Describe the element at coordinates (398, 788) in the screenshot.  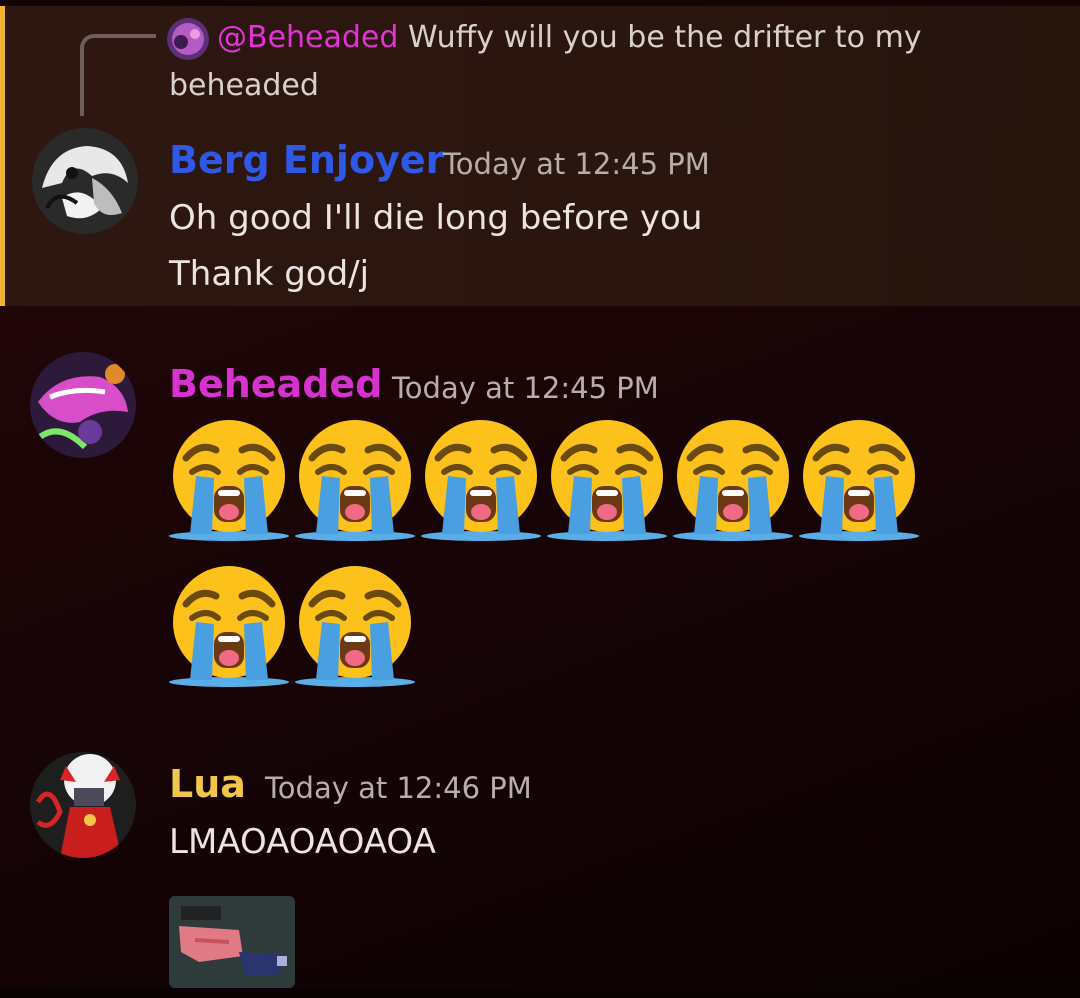
I see `message-timestamp: Today at 12:46 PM` at that location.